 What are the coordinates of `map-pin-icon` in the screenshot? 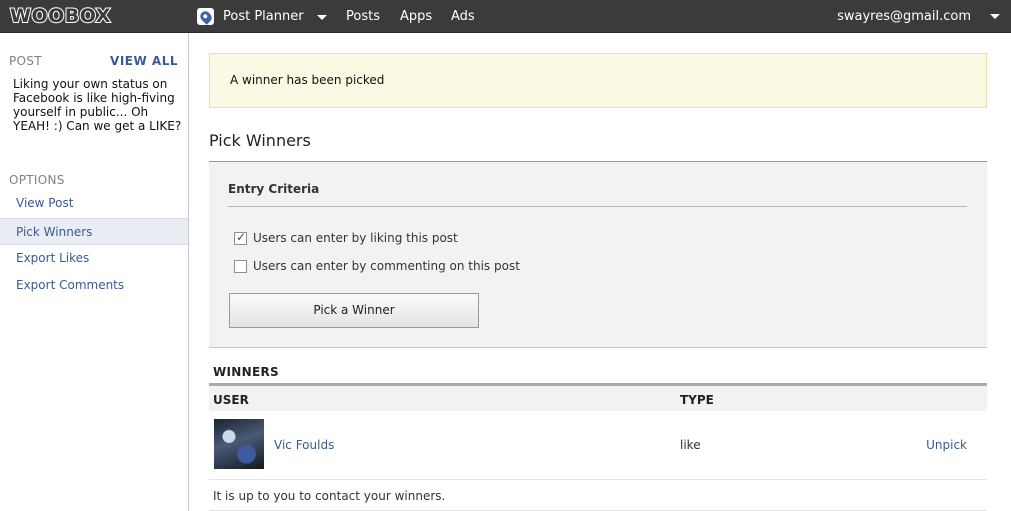 It's located at (205, 16).